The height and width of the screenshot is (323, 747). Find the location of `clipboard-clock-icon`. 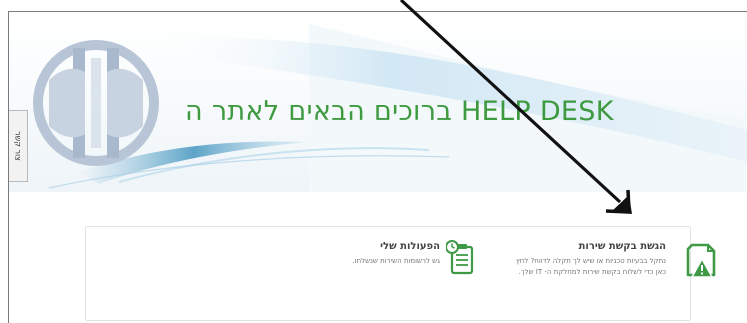

clipboard-clock-icon is located at coordinates (465, 260).